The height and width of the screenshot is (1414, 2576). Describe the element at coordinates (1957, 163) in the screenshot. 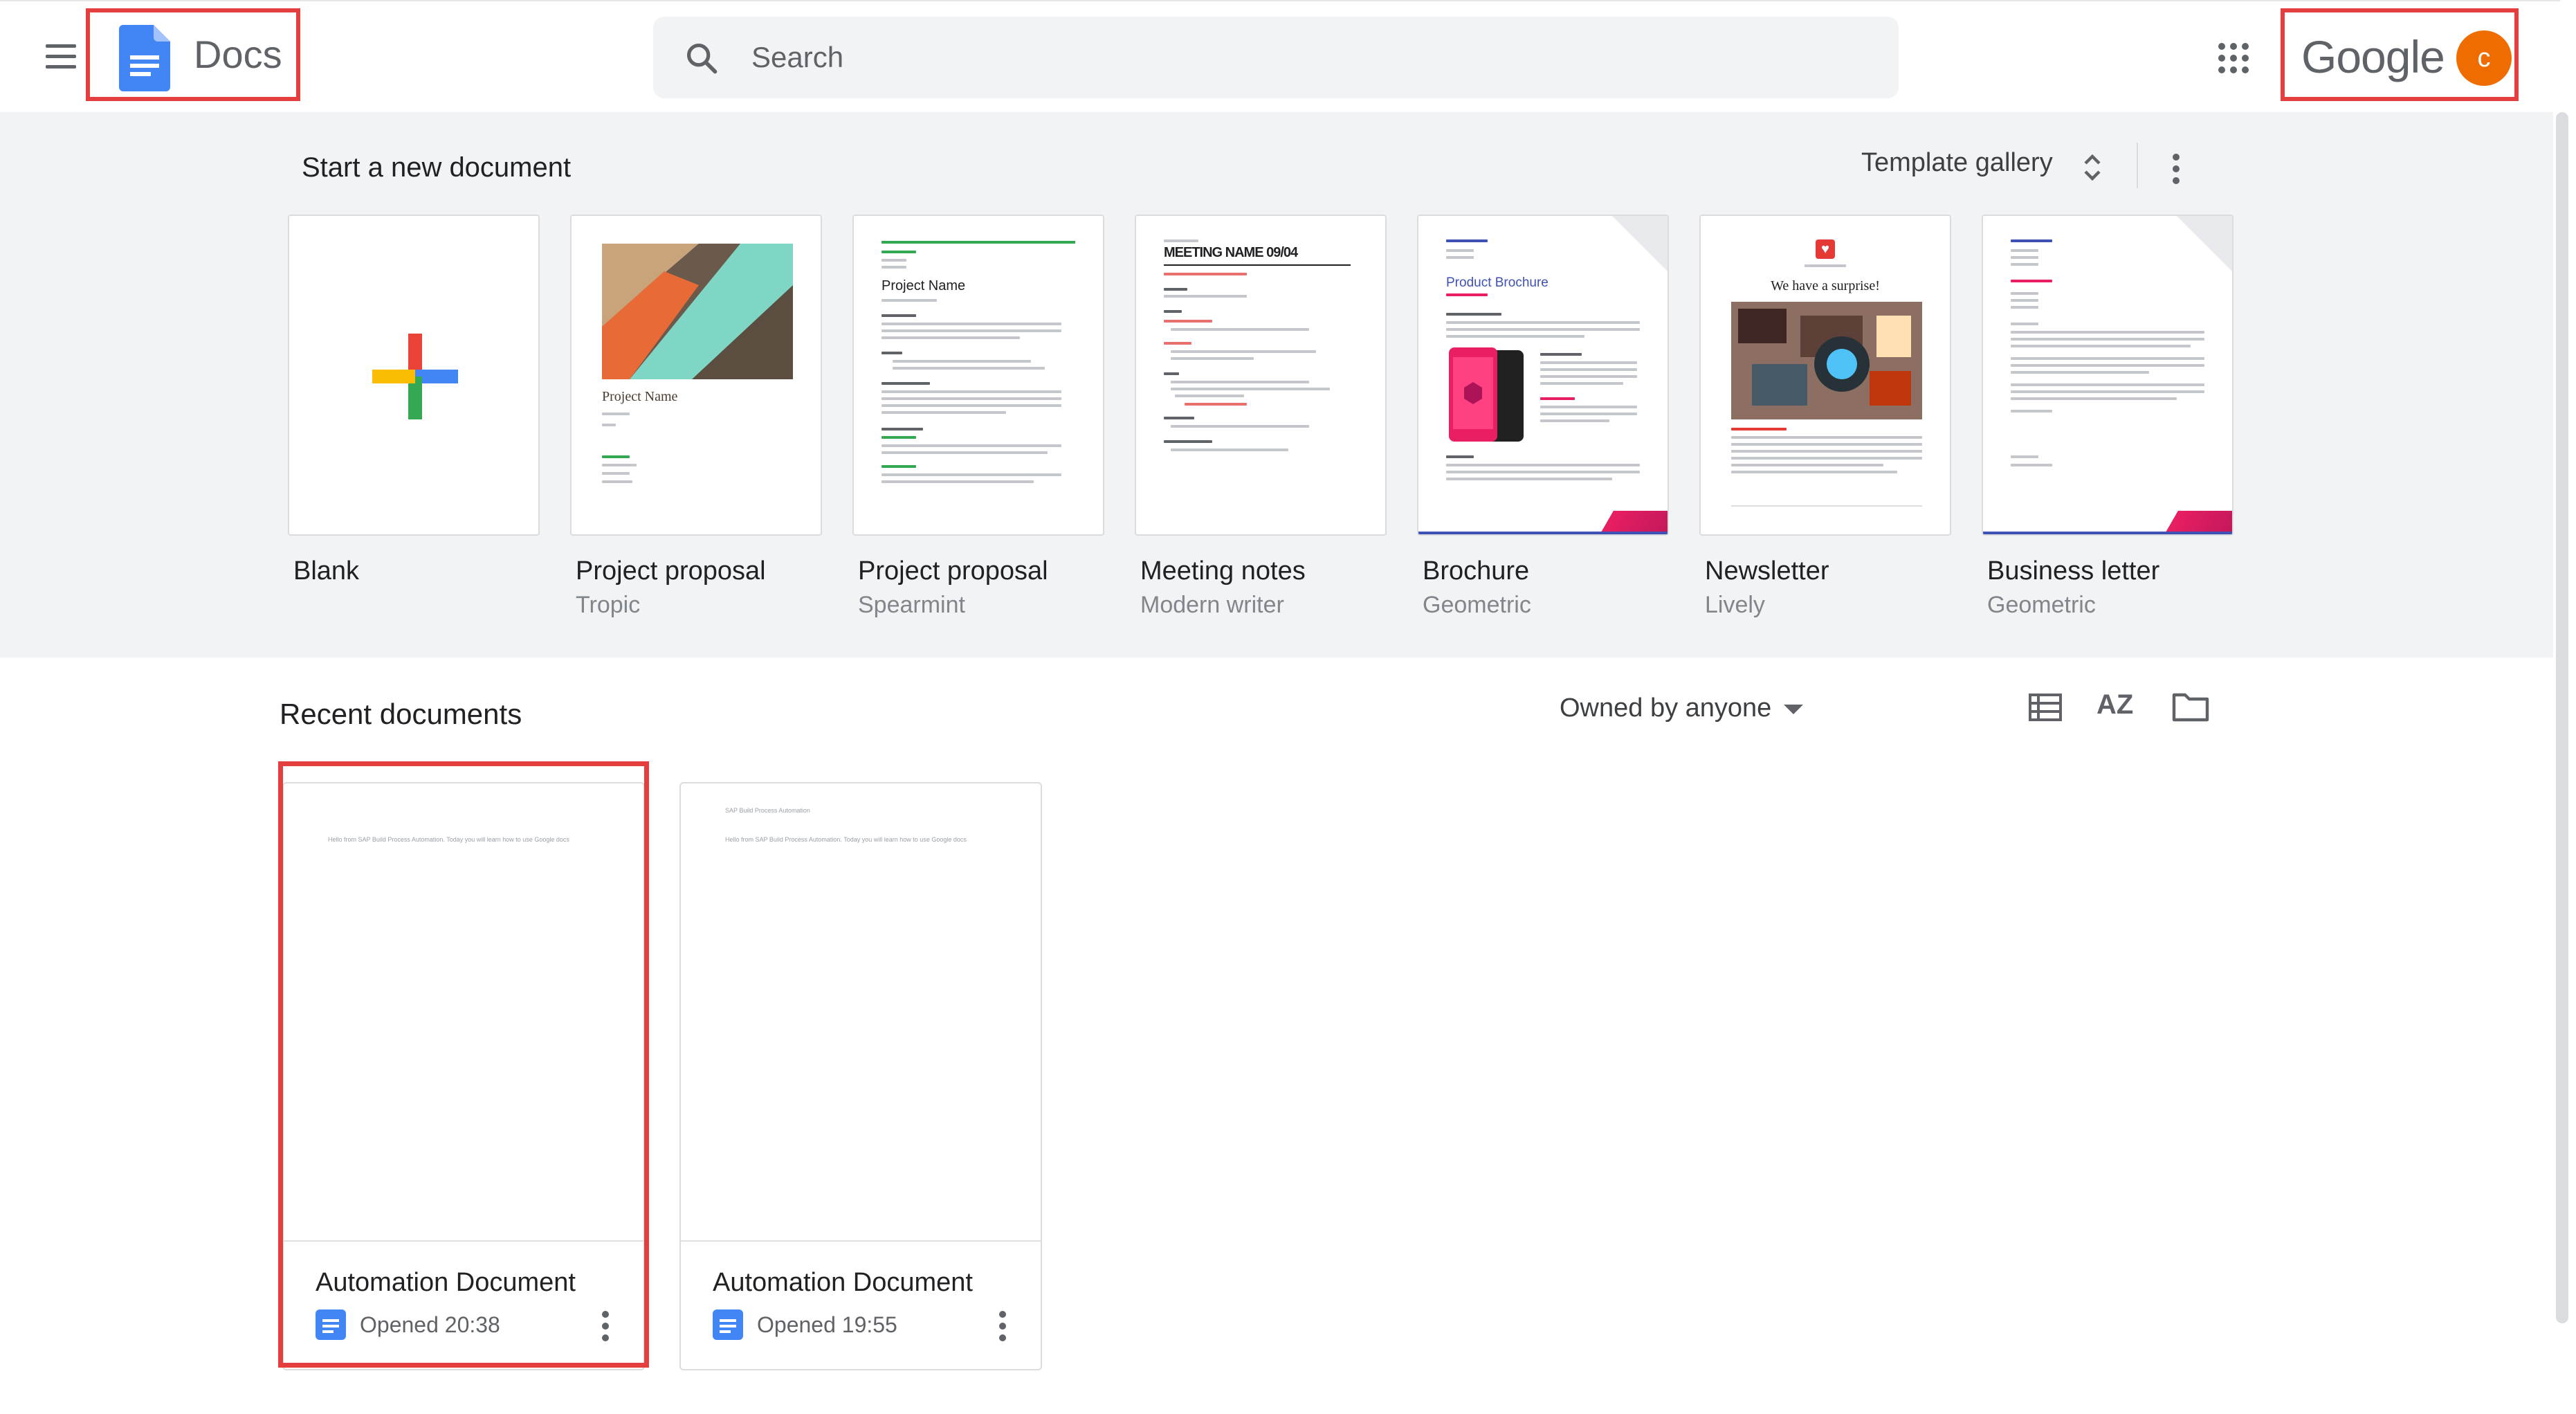

I see `template-gallery-button: Template gallery` at that location.